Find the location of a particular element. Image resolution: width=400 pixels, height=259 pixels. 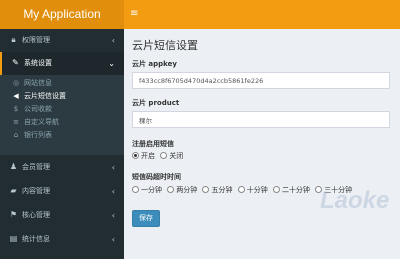

save-button: 保存 is located at coordinates (146, 218).